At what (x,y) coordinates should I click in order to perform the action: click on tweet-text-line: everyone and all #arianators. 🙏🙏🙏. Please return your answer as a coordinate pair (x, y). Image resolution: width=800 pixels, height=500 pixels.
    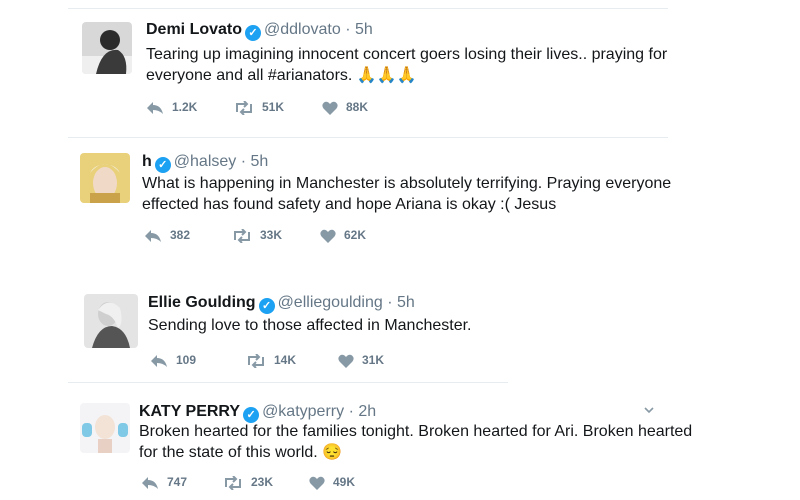
    Looking at the image, I should click on (281, 75).